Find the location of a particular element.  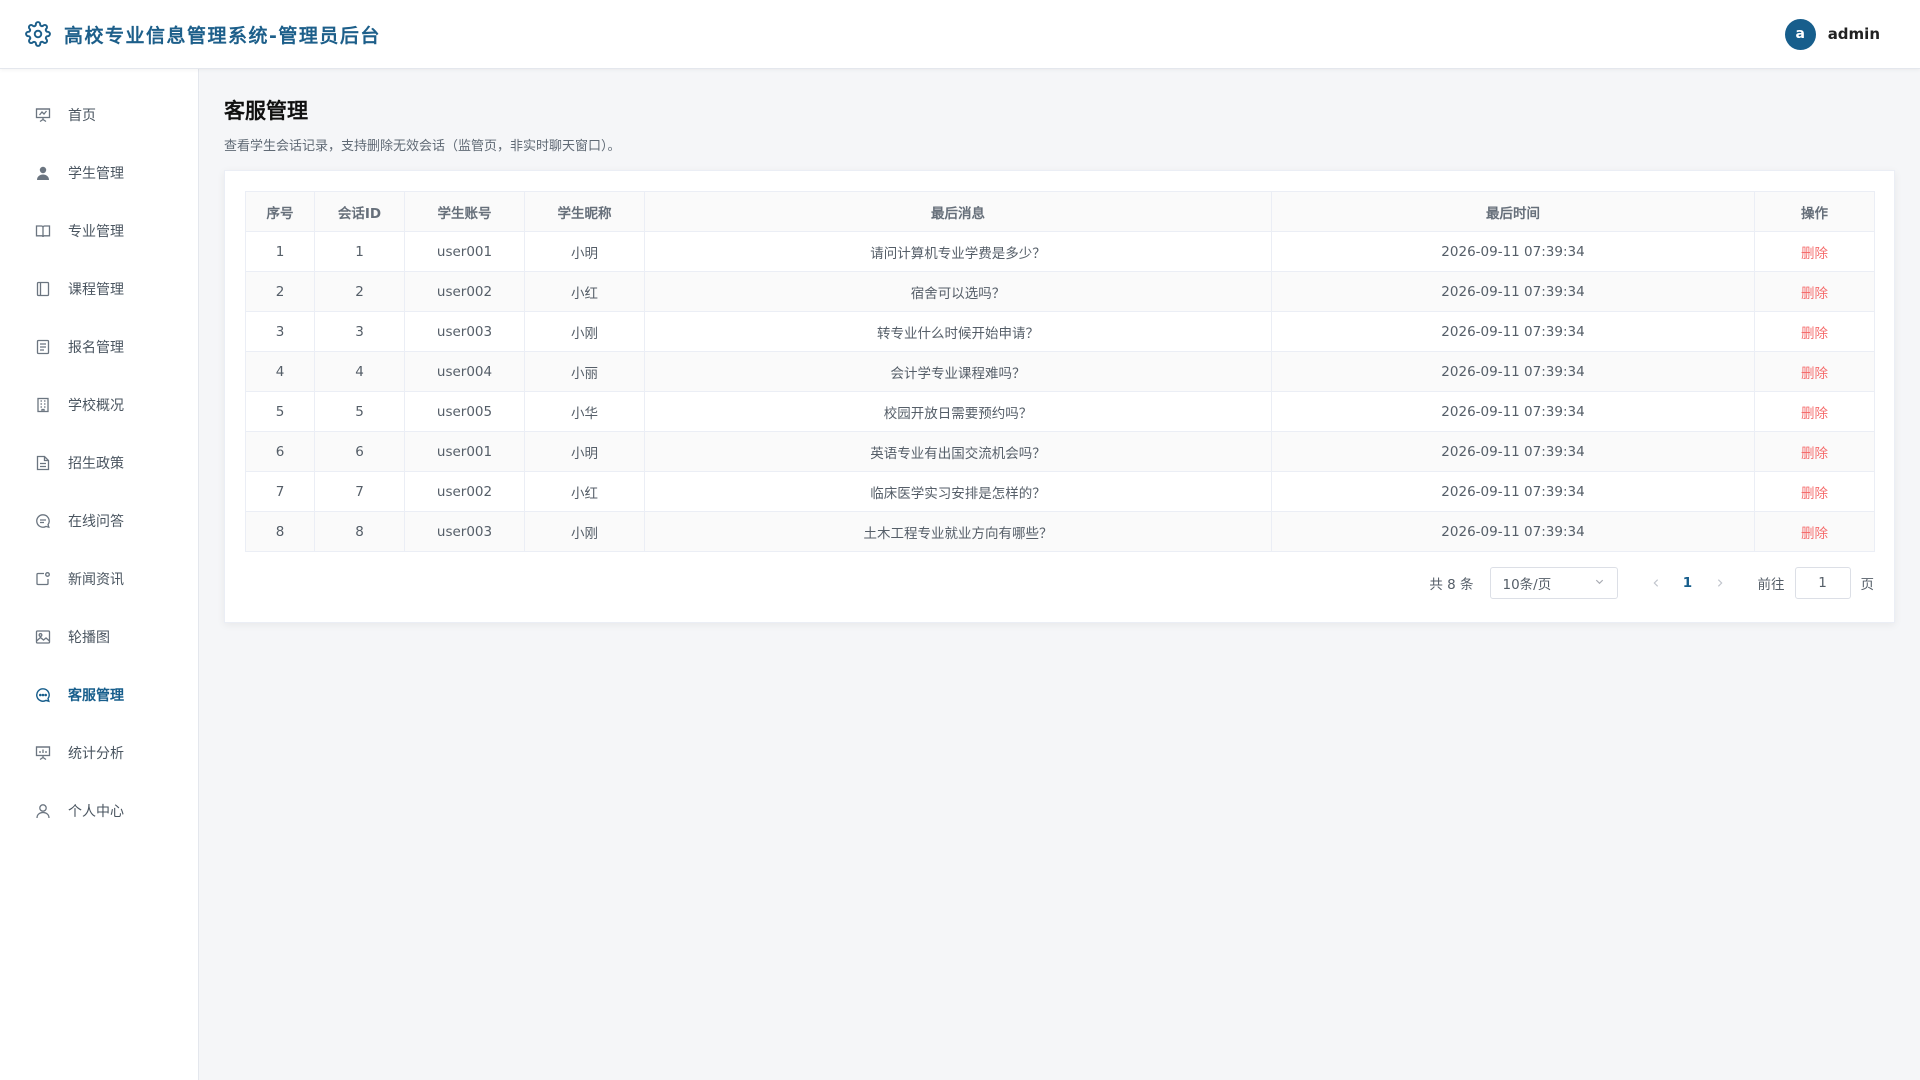

column-header: 最后时间 is located at coordinates (1513, 211).